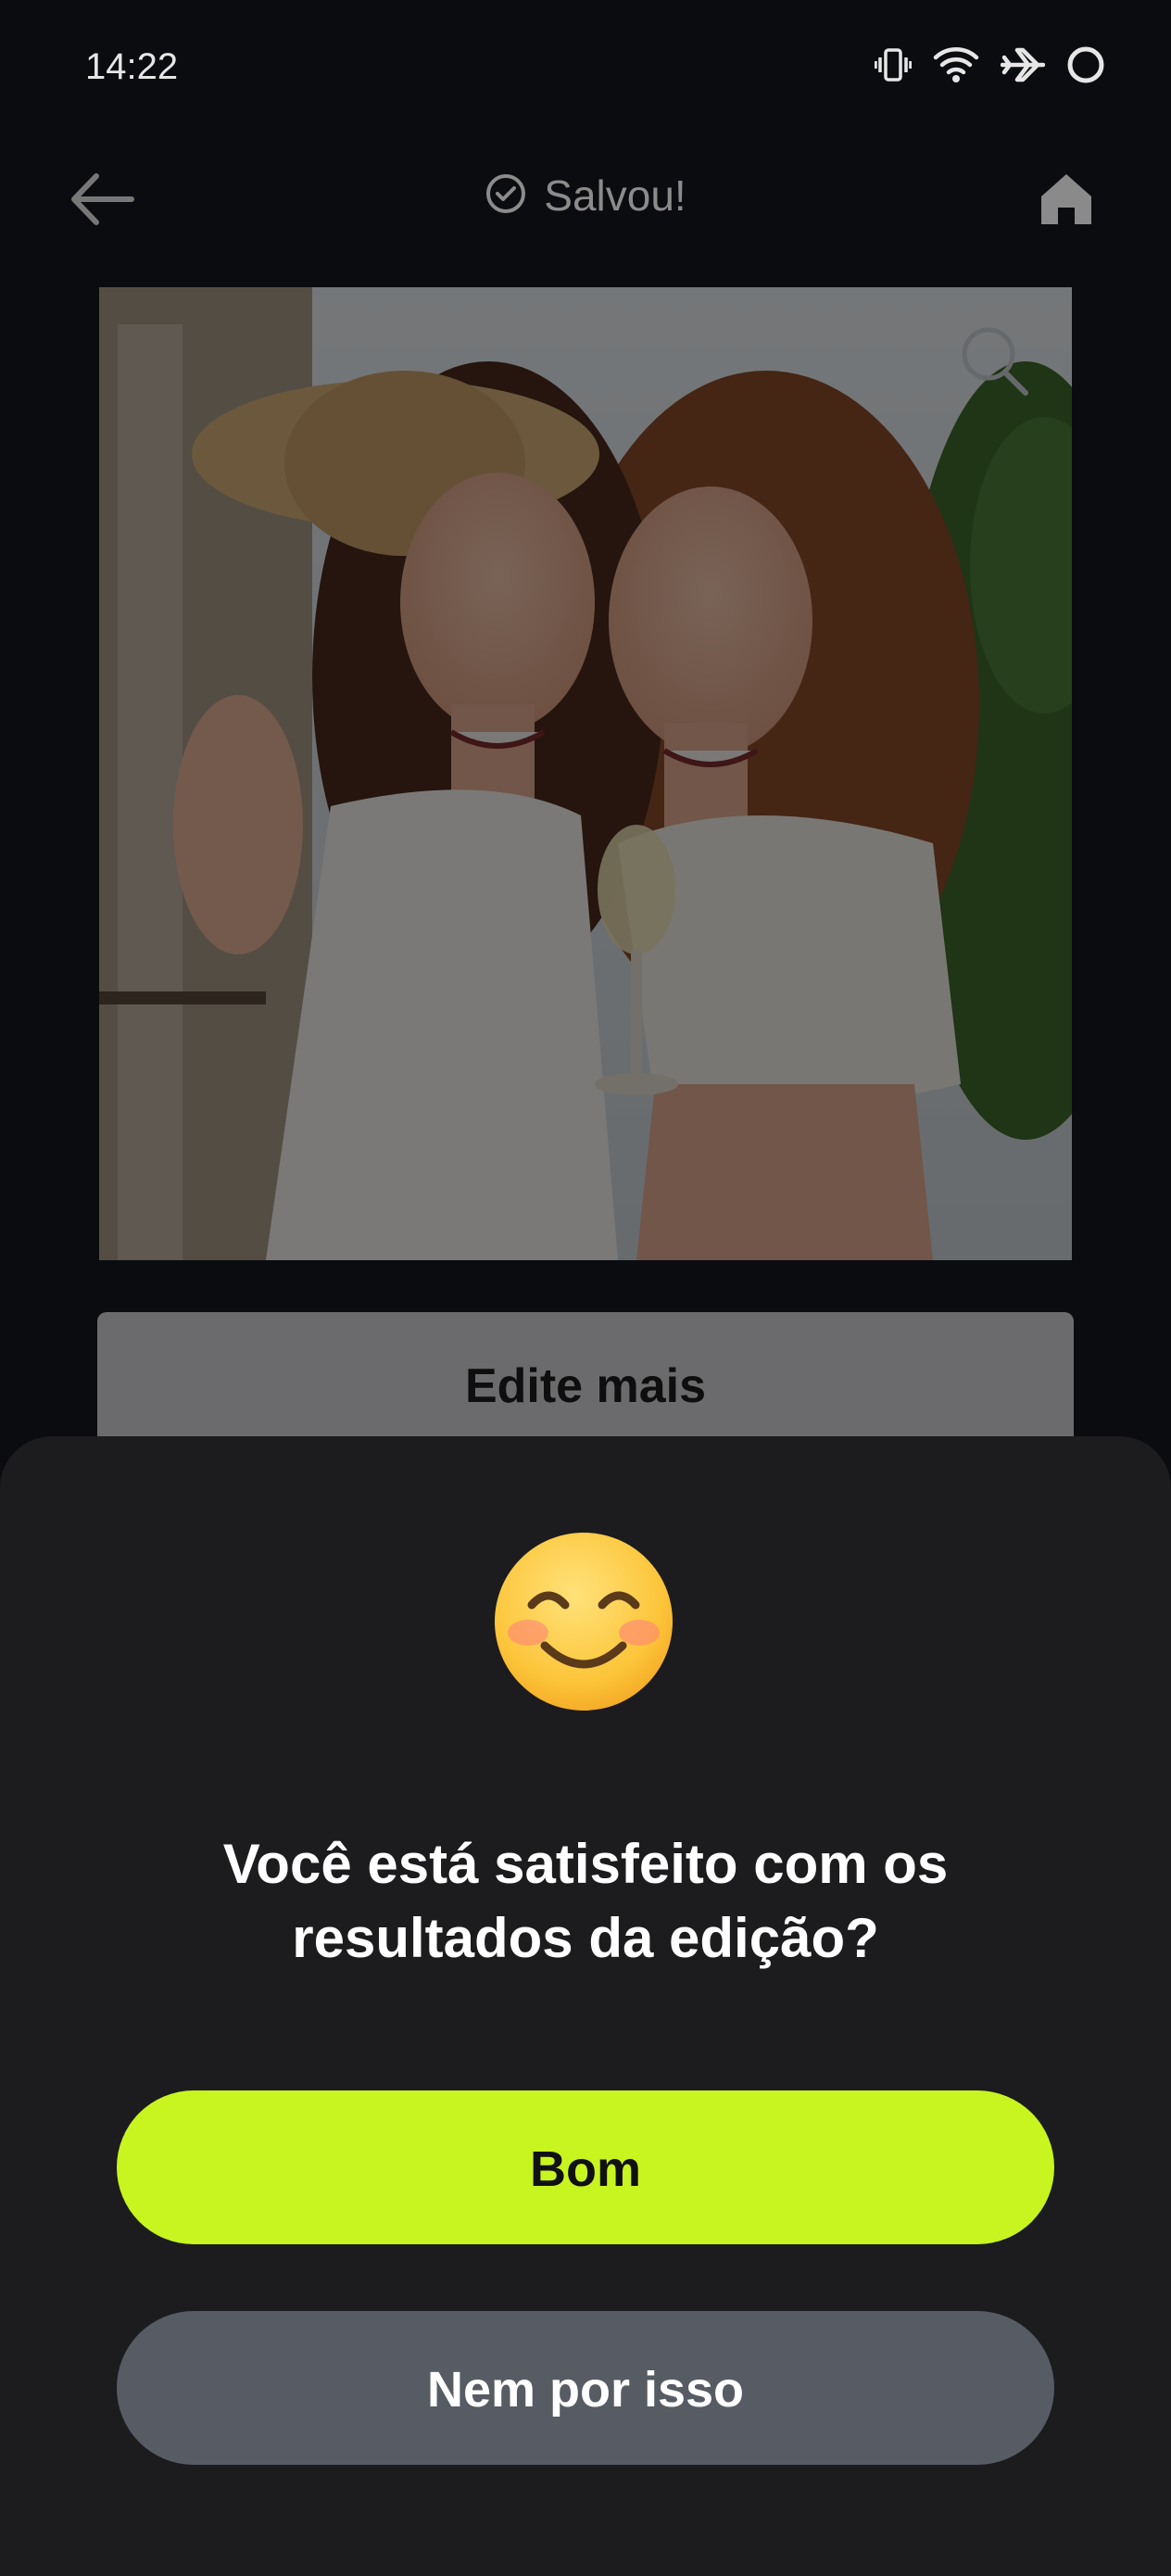 The image size is (1171, 2576). What do you see at coordinates (585, 69) in the screenshot?
I see `status-bar: 14:22` at bounding box center [585, 69].